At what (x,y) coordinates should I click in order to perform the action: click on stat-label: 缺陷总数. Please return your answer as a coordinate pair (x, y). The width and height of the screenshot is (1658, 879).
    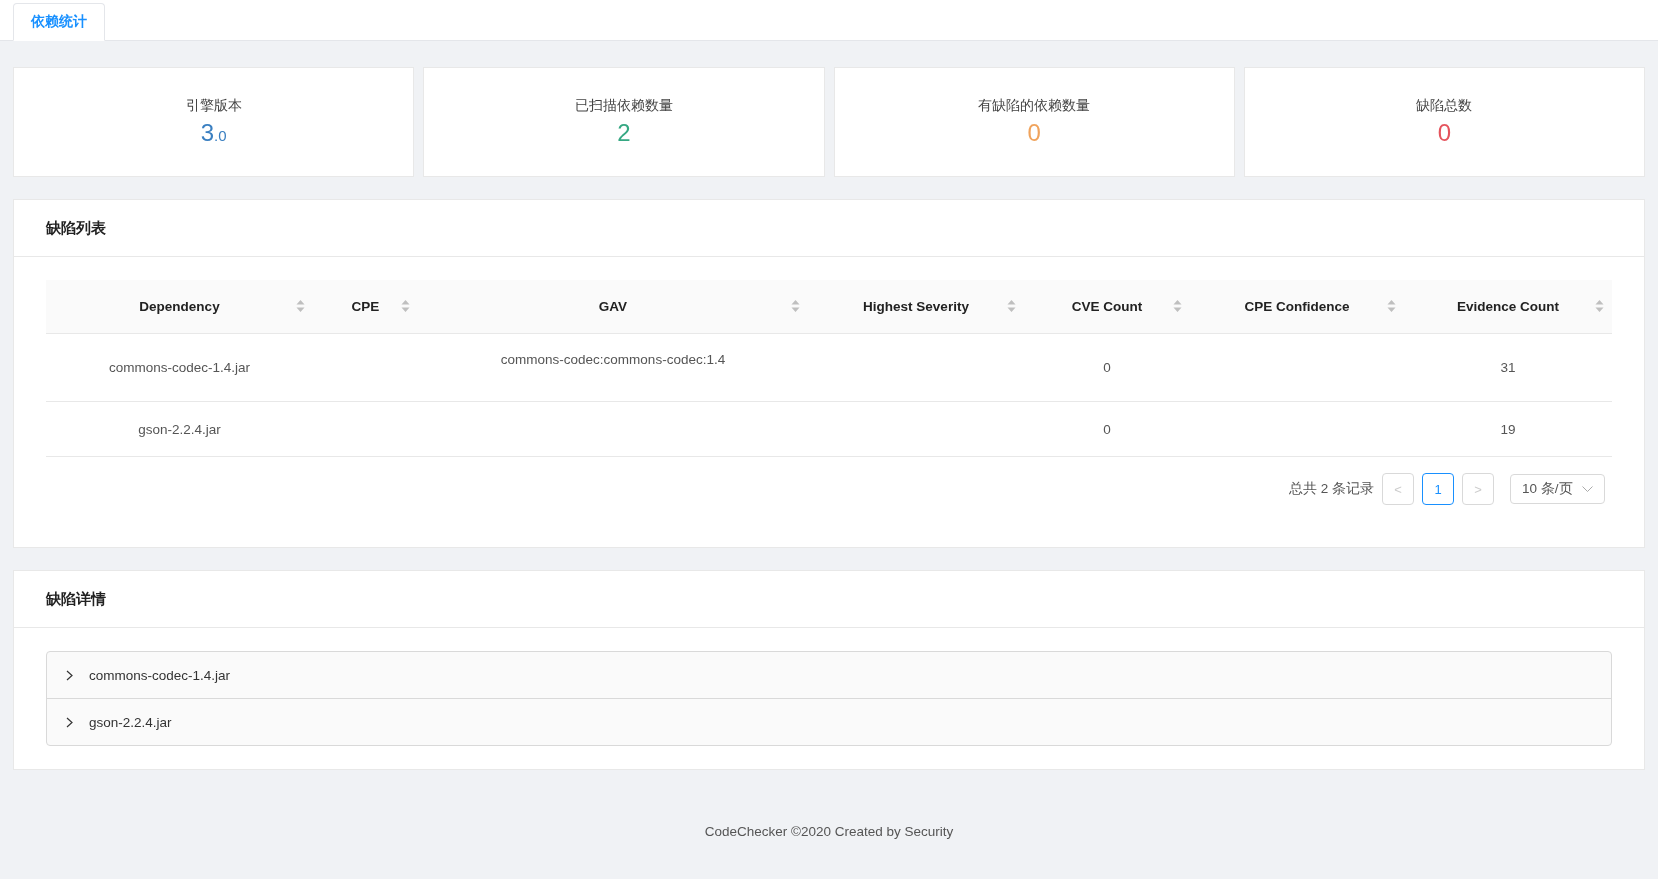
    Looking at the image, I should click on (1444, 106).